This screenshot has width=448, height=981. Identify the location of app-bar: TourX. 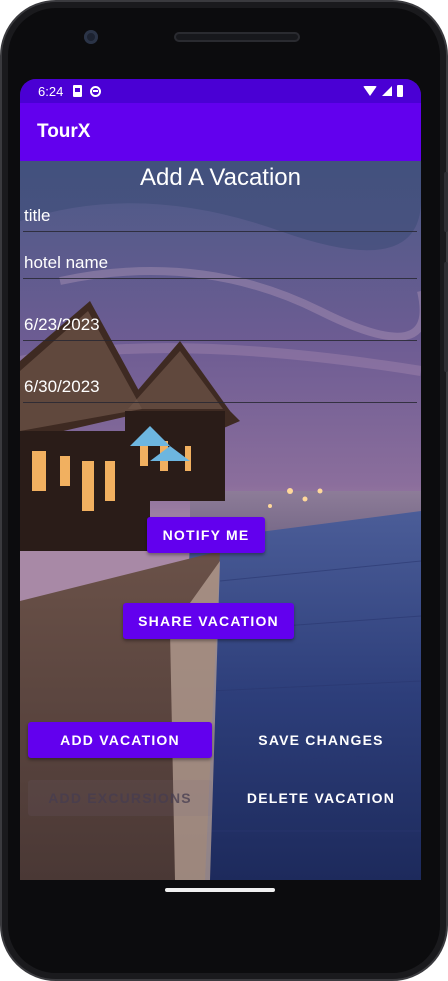
(220, 132).